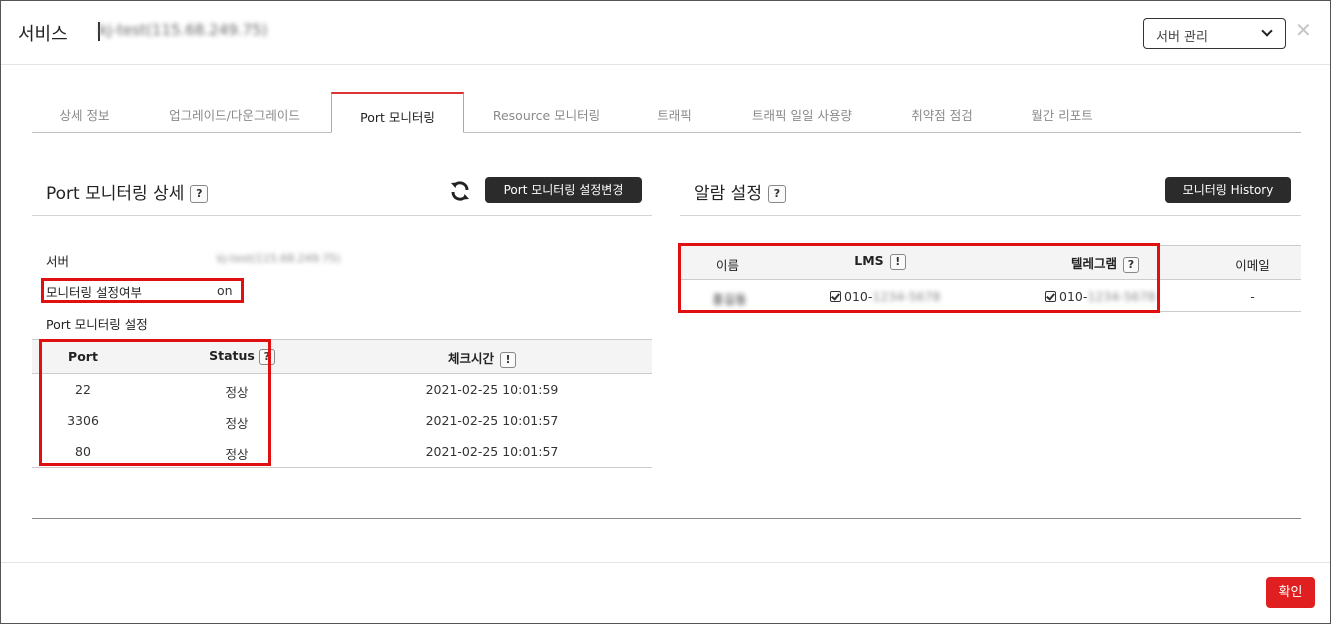  What do you see at coordinates (84, 113) in the screenshot?
I see `tab-detail-info: 상세 정보` at bounding box center [84, 113].